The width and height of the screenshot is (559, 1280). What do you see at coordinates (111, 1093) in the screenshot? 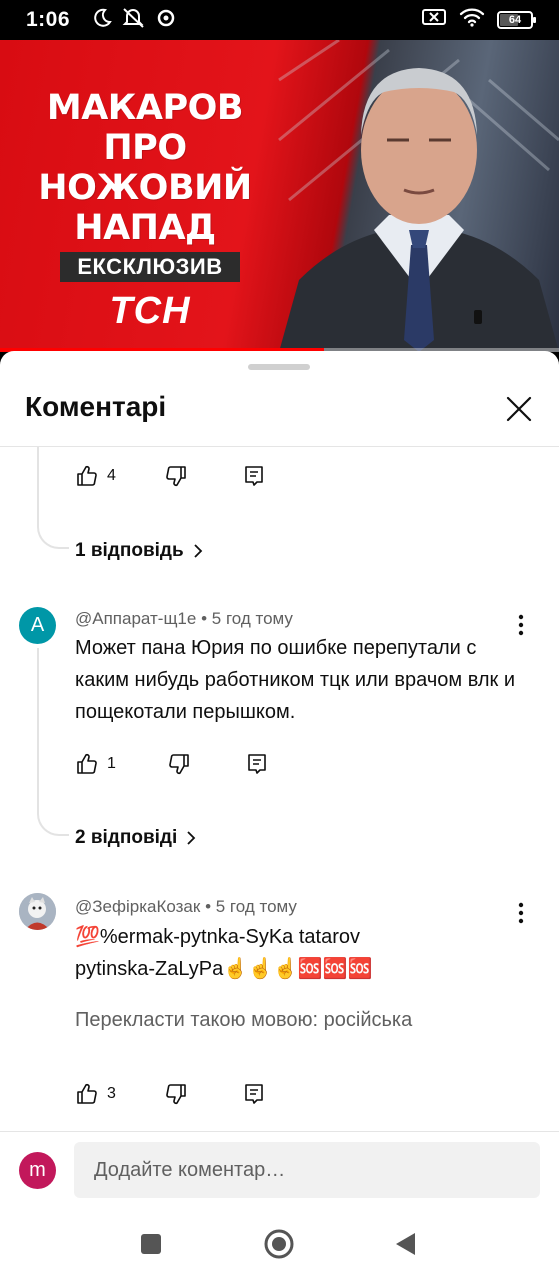
I see `like-count: 3` at bounding box center [111, 1093].